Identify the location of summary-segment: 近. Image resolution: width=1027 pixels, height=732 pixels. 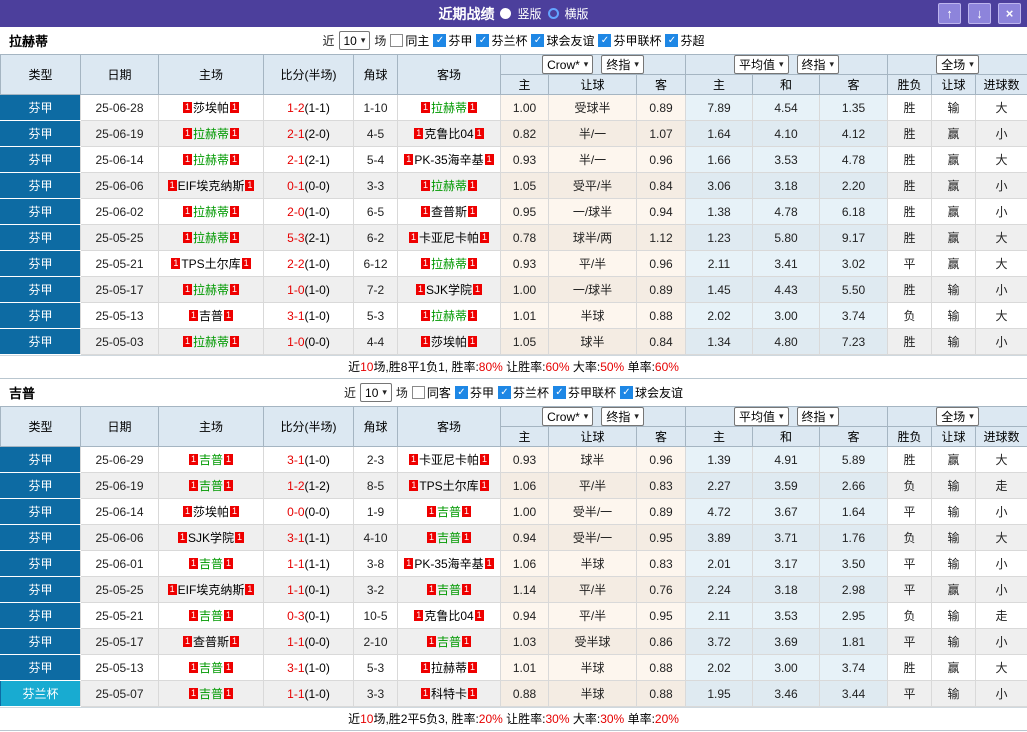
(354, 367).